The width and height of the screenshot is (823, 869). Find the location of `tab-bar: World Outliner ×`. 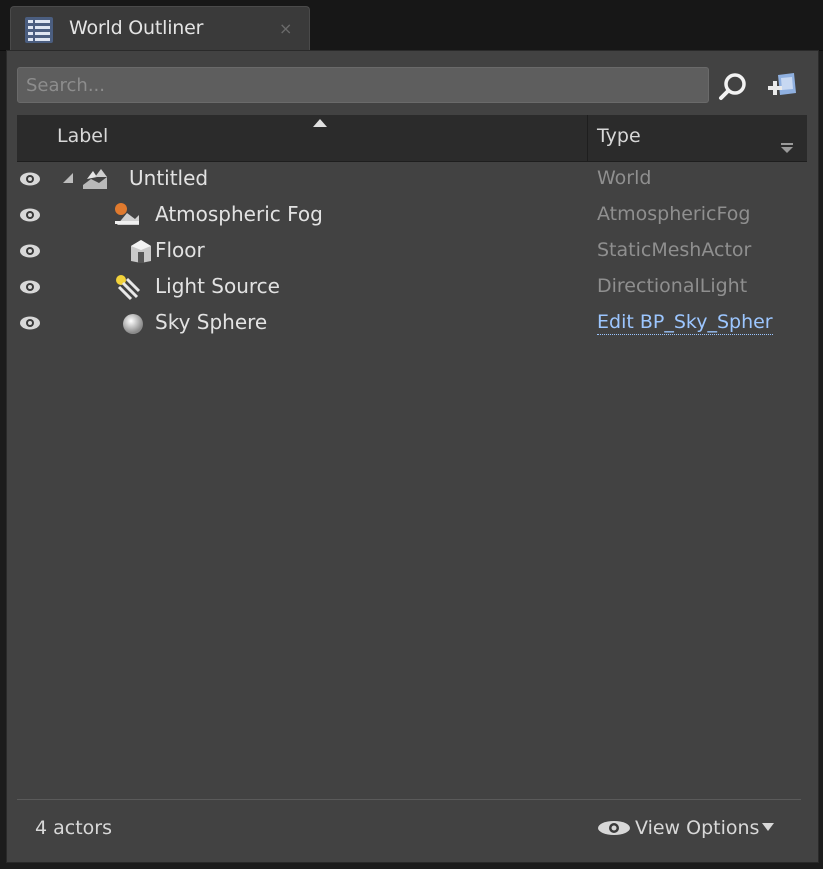

tab-bar: World Outliner × is located at coordinates (411, 25).